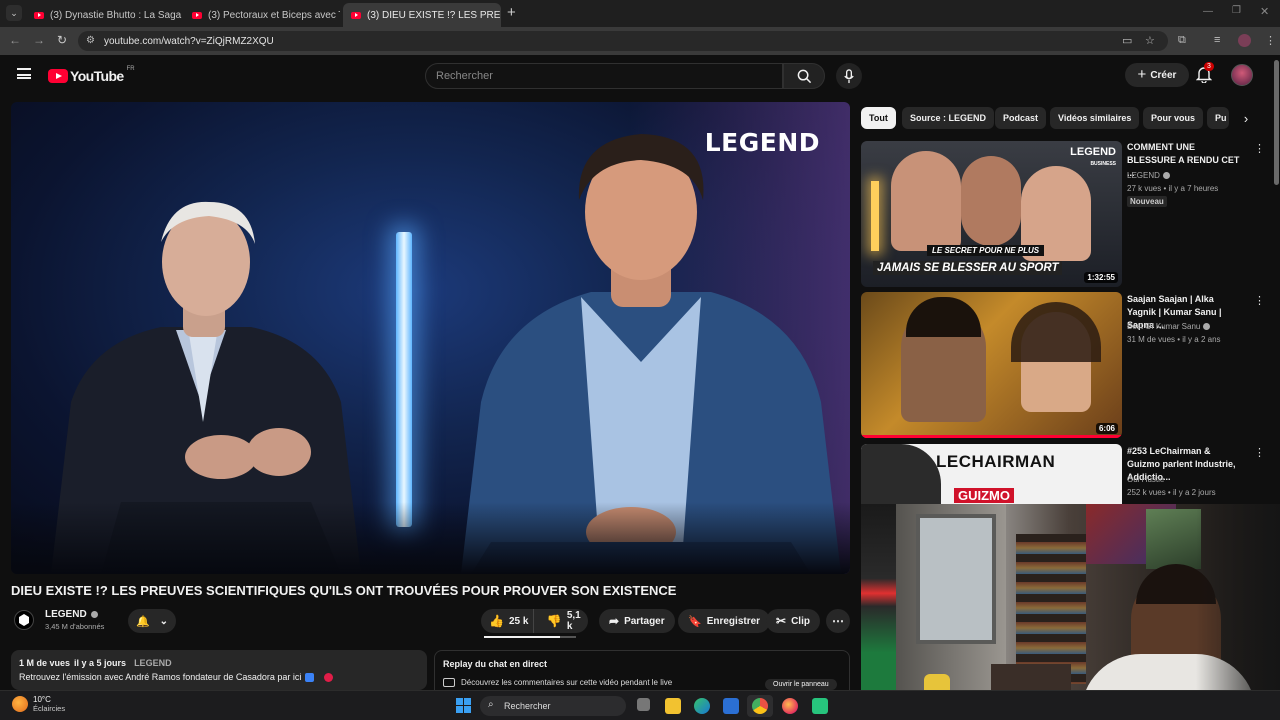 The width and height of the screenshot is (1280, 720). I want to click on chip-podcast: Podcast, so click(1021, 118).